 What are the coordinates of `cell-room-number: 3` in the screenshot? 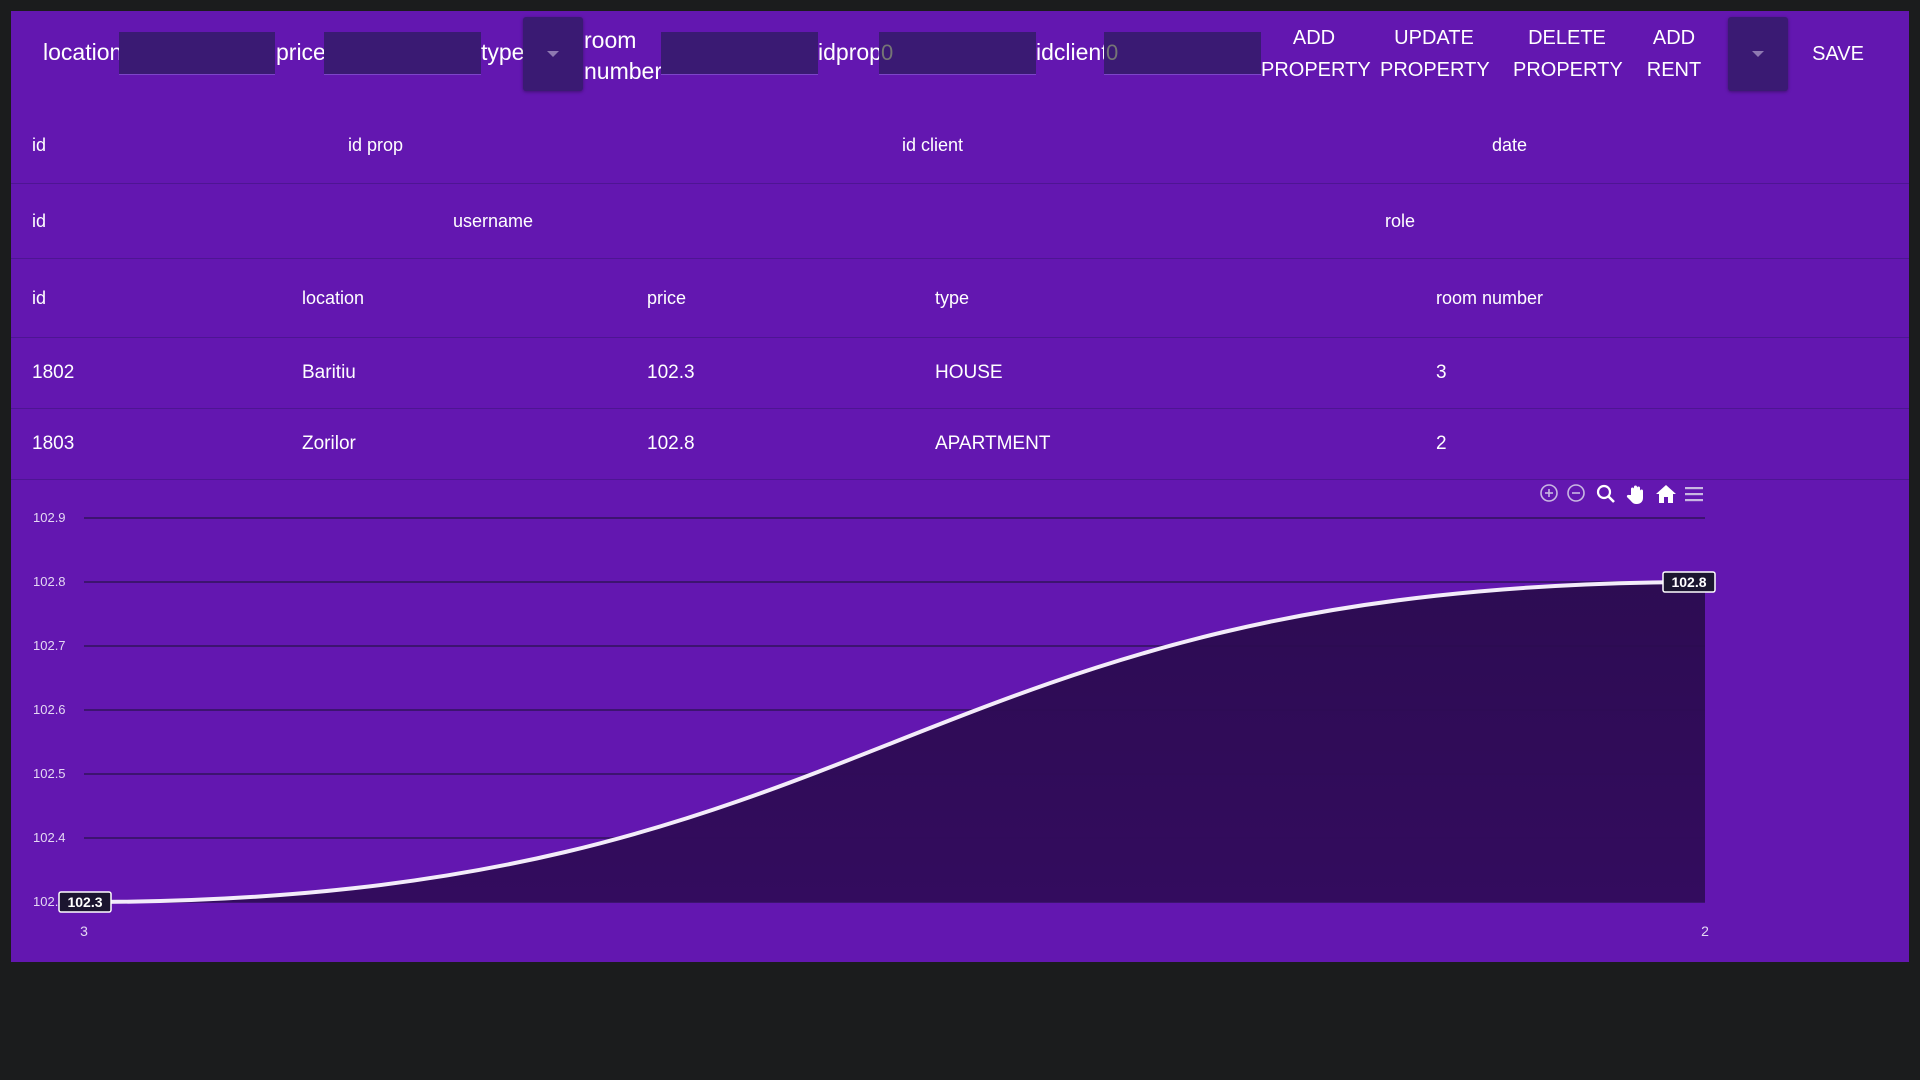 It's located at (1441, 372).